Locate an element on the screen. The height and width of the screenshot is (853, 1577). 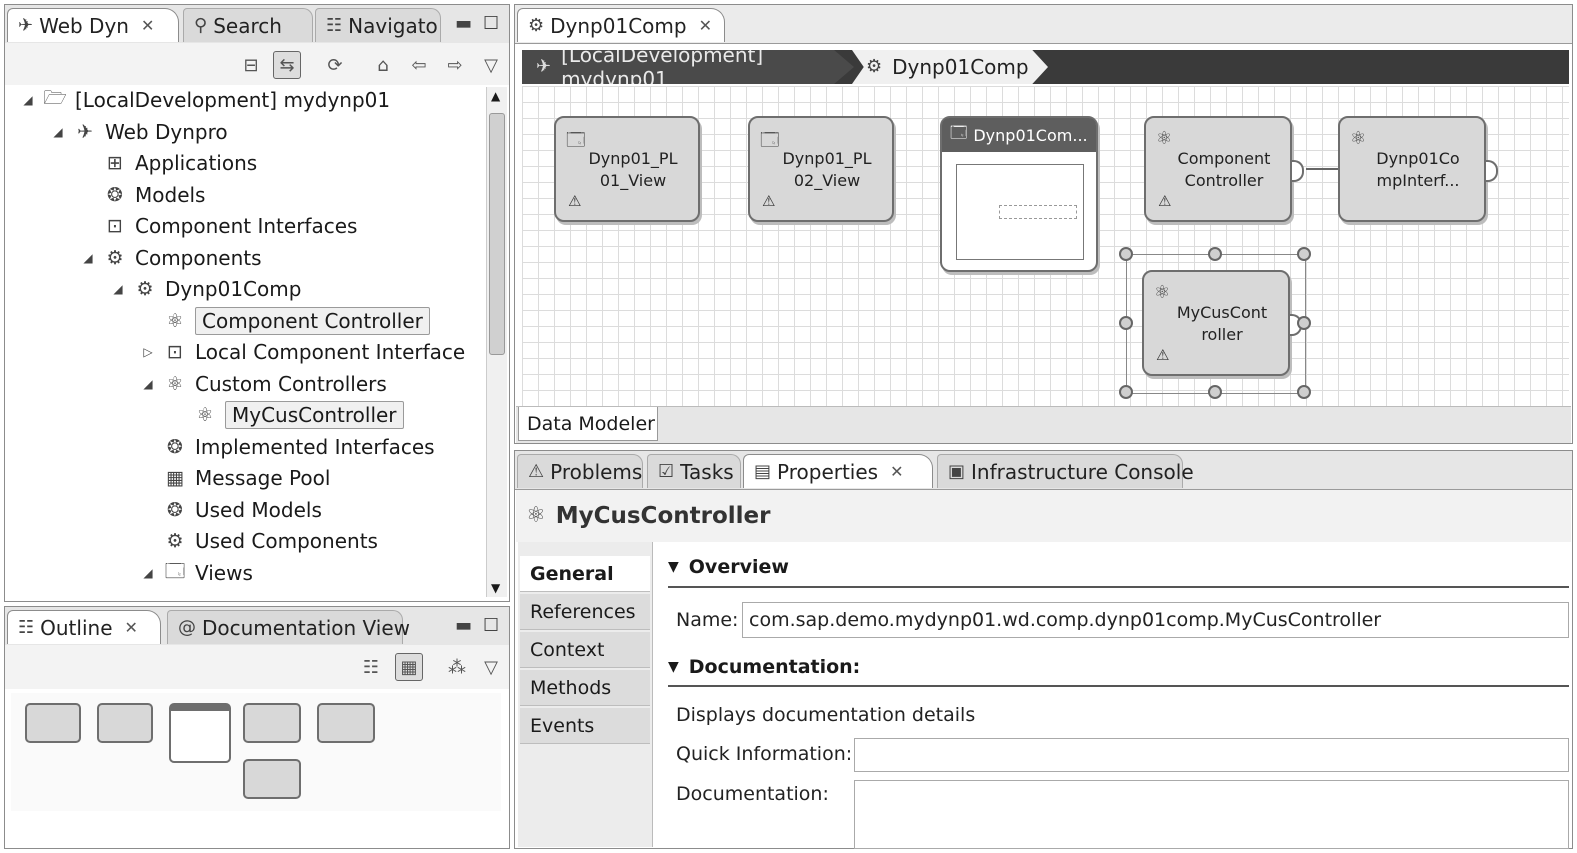
tree-item-used-components: ⚙ Used Components is located at coordinates (259, 541).